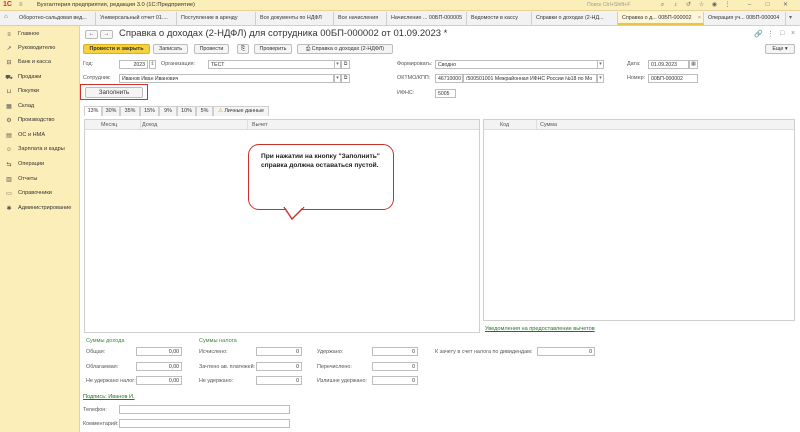 Image resolution: width=800 pixels, height=432 pixels. What do you see at coordinates (782, 33) in the screenshot?
I see `window-maximize-icon: □` at bounding box center [782, 33].